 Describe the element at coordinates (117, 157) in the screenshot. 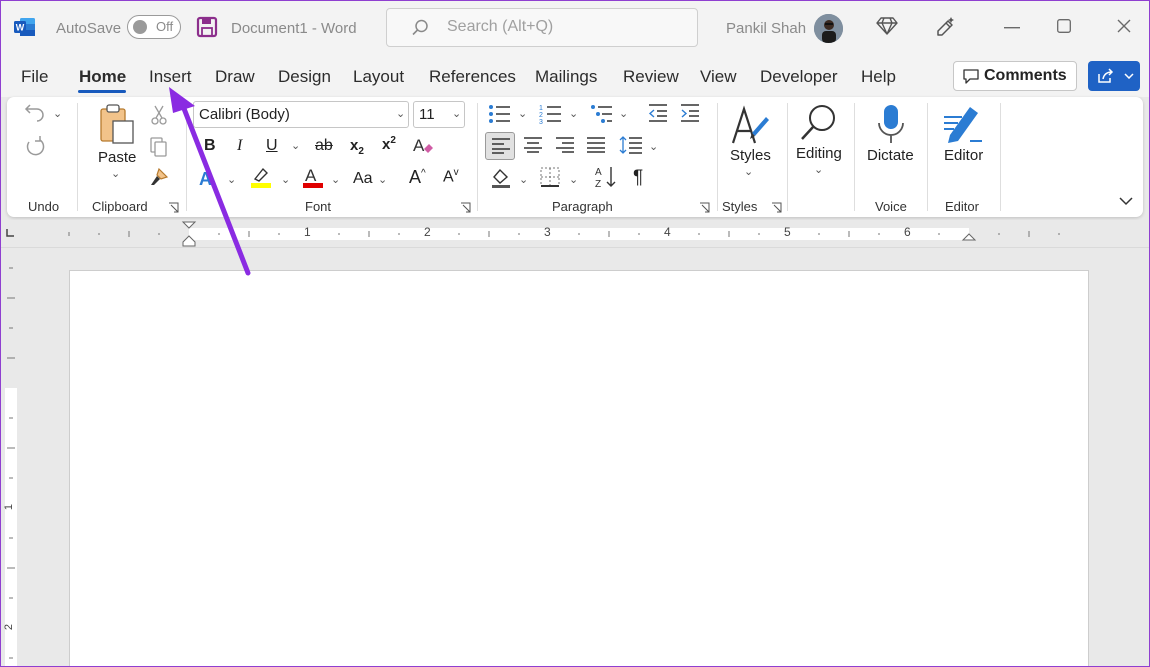

I see `paste-label: Paste` at that location.